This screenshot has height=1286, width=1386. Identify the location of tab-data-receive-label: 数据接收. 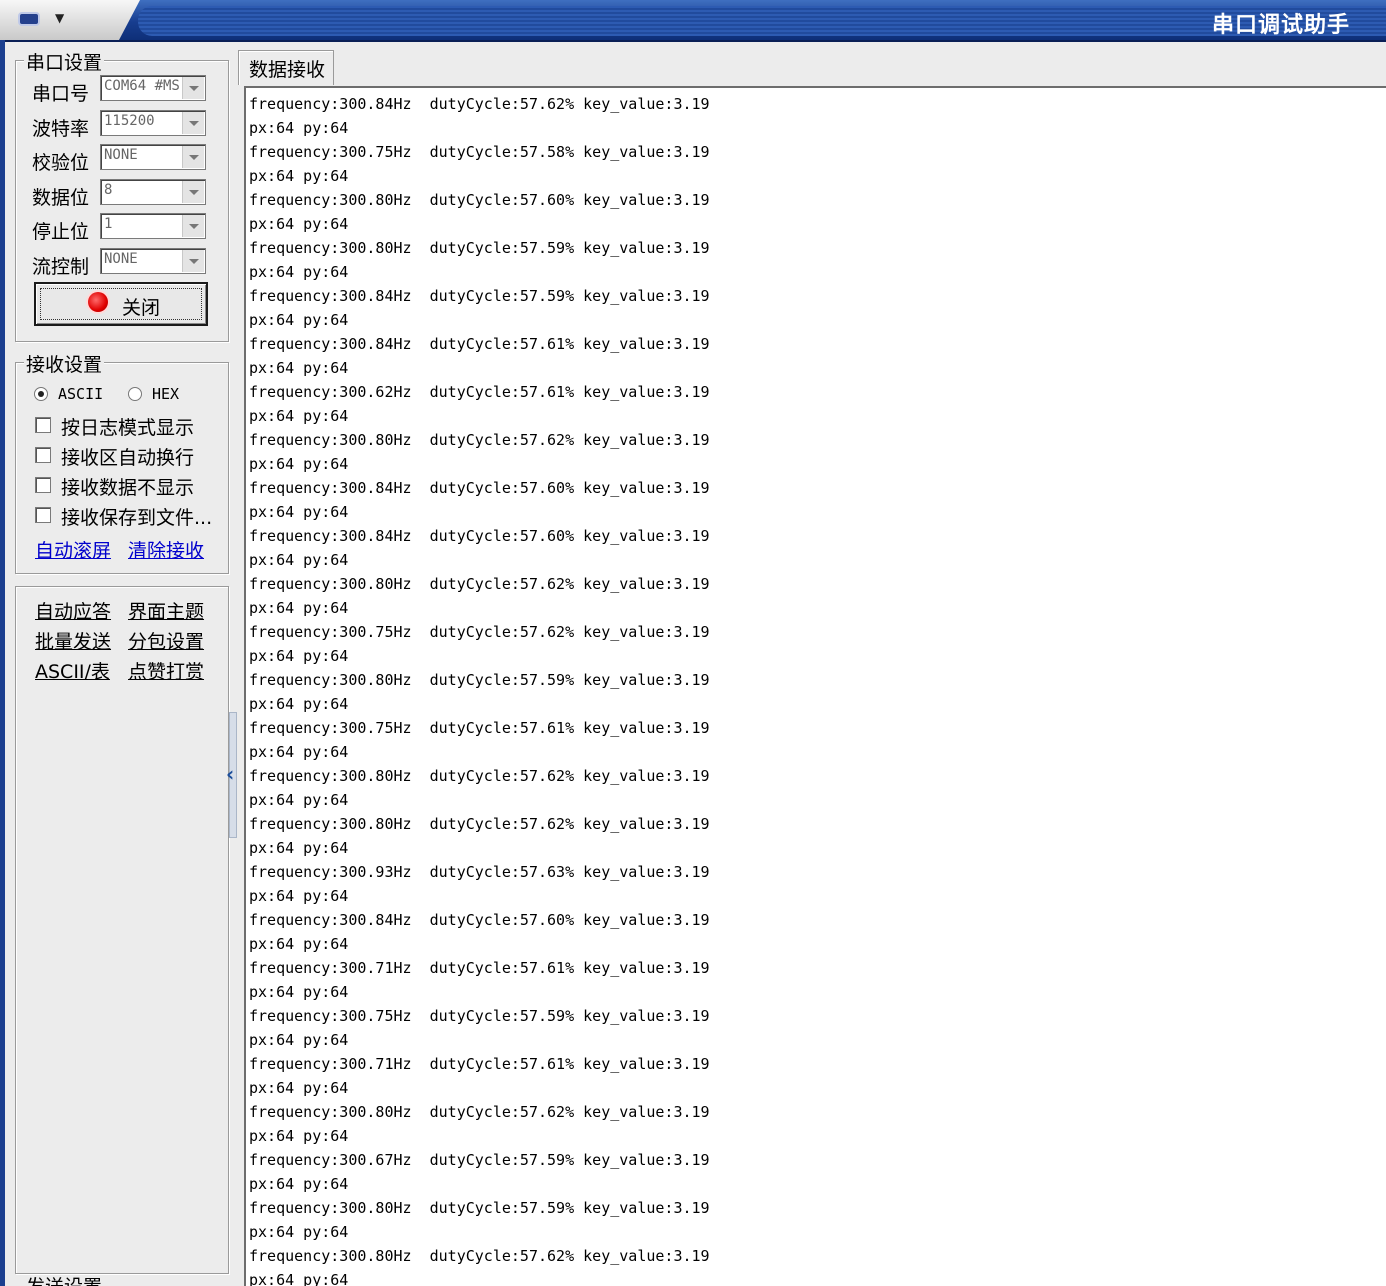
(287, 70).